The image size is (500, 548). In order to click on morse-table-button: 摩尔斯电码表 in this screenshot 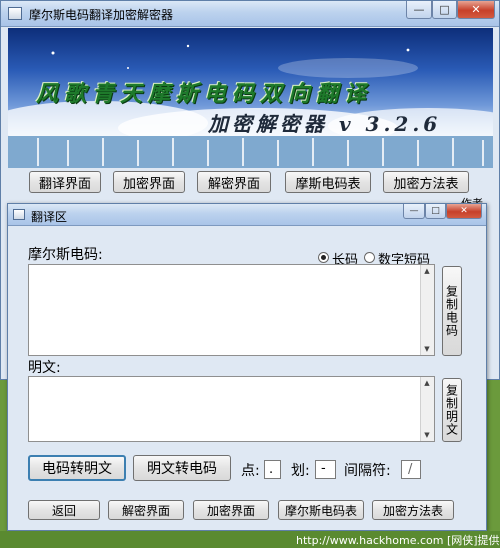, I will do `click(321, 510)`.